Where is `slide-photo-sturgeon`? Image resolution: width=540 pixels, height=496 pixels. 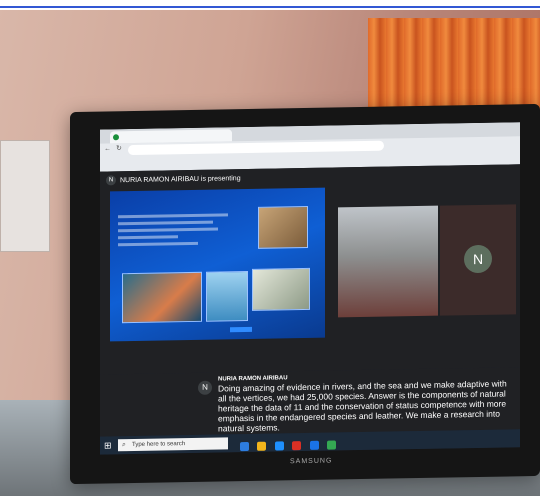
slide-photo-sturgeon is located at coordinates (281, 289).